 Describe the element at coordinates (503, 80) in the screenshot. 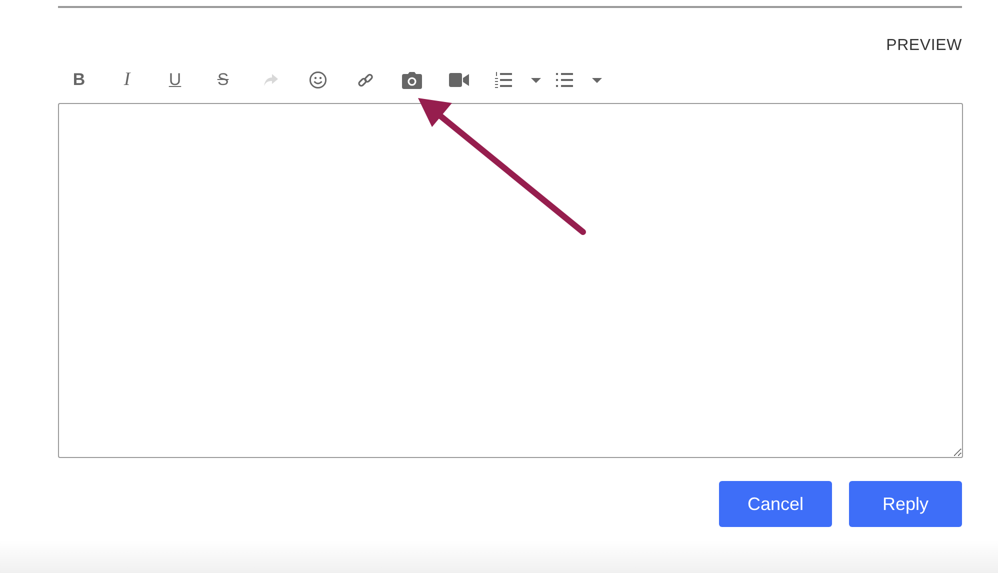

I see `numbered-list-icon` at that location.